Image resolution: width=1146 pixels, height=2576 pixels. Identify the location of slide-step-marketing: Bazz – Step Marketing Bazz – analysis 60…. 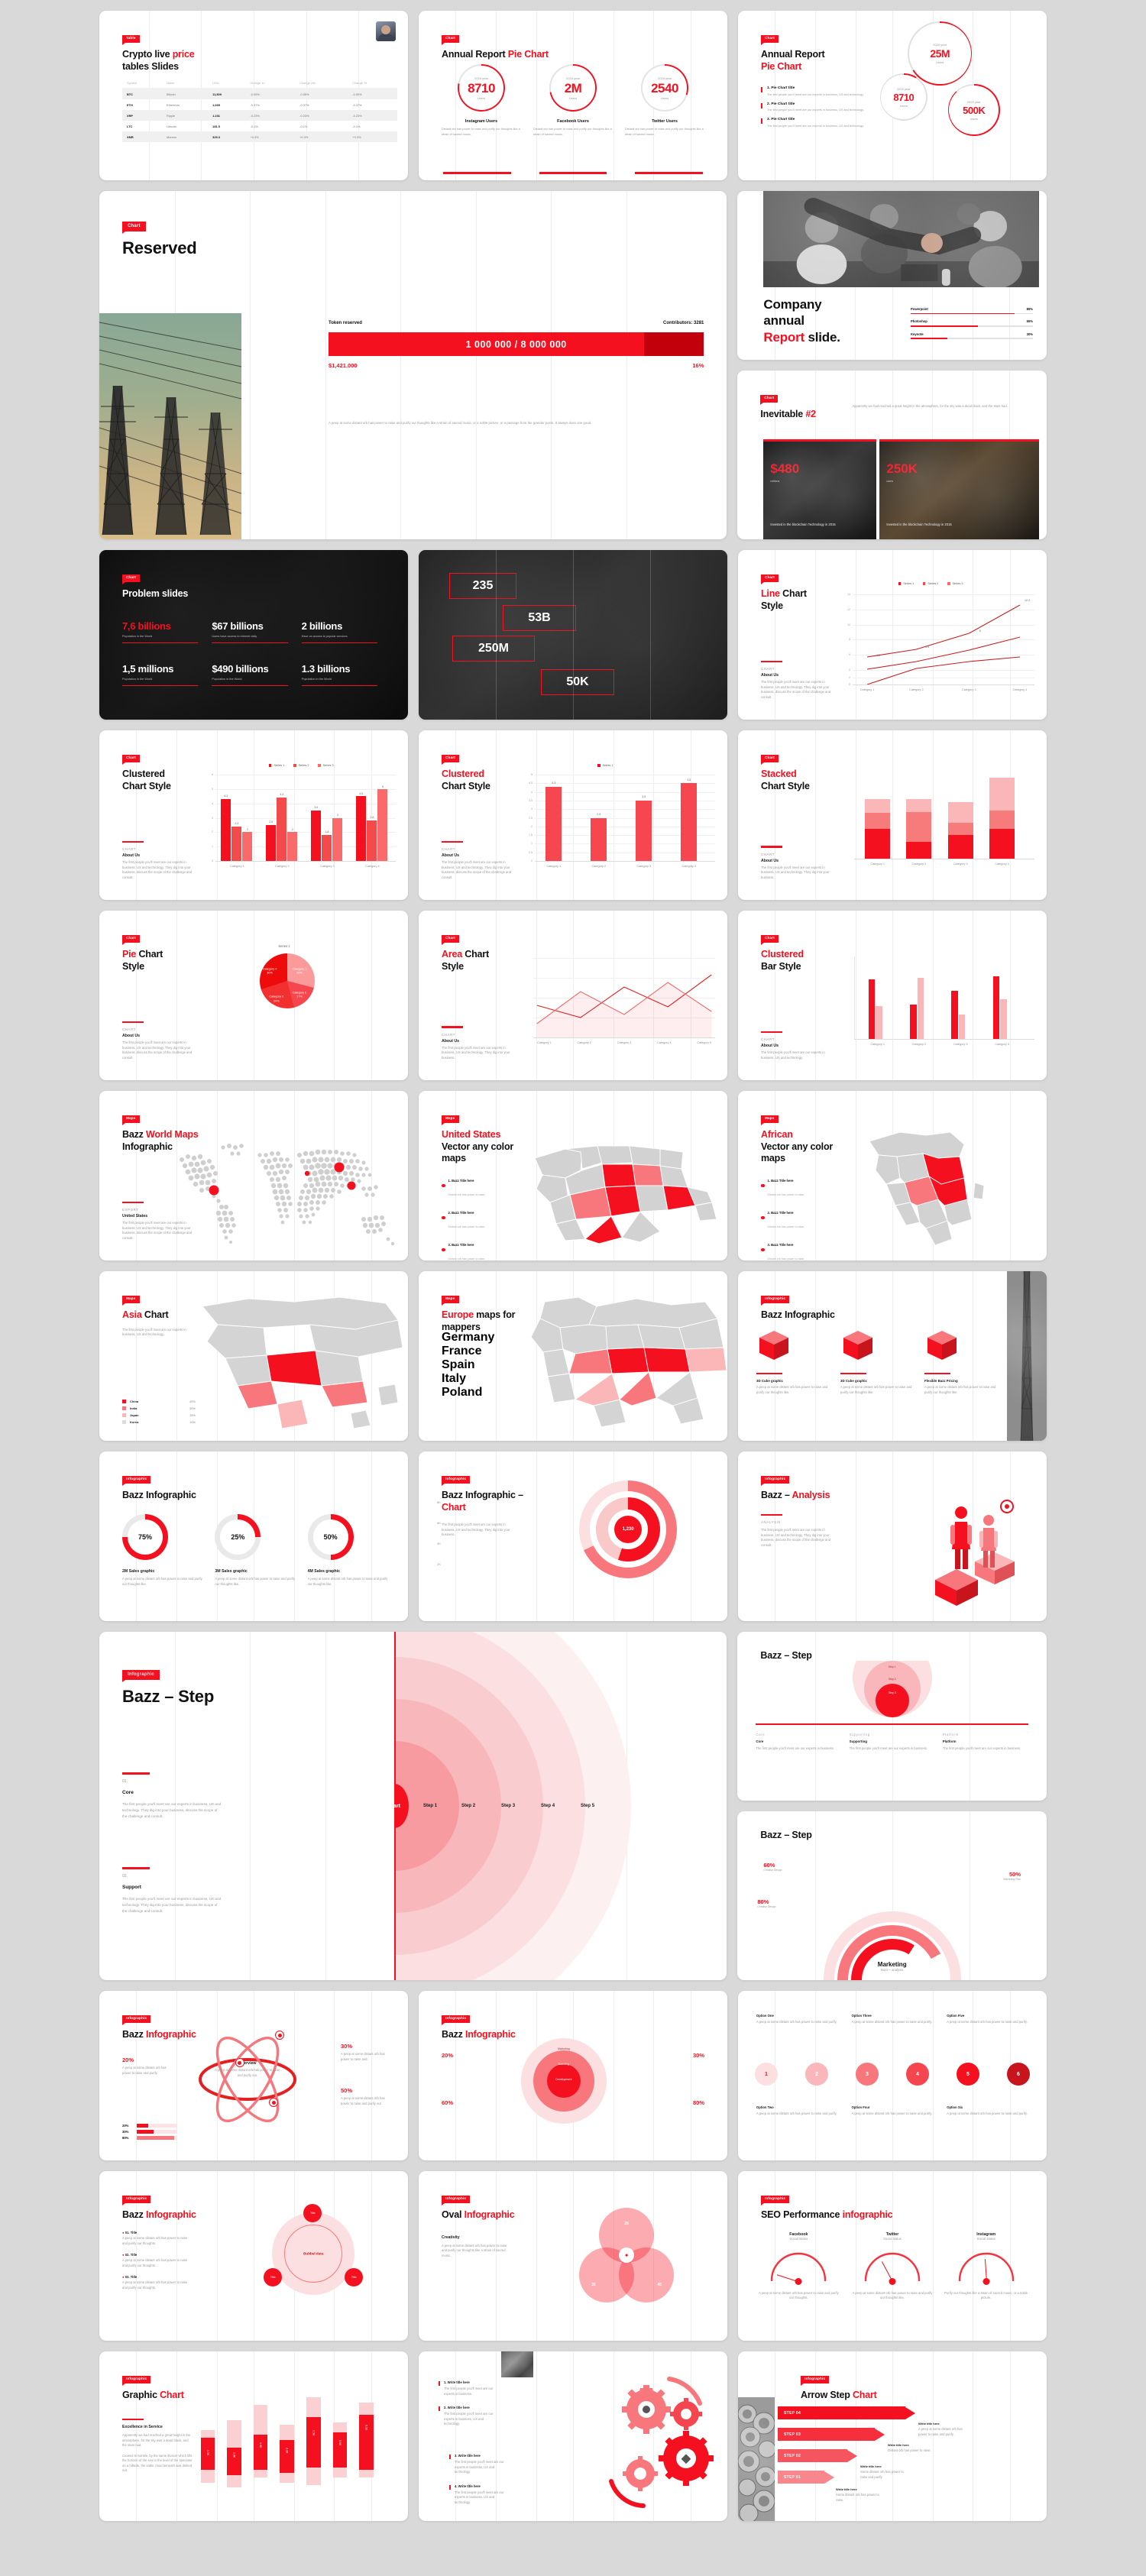
(892, 1895).